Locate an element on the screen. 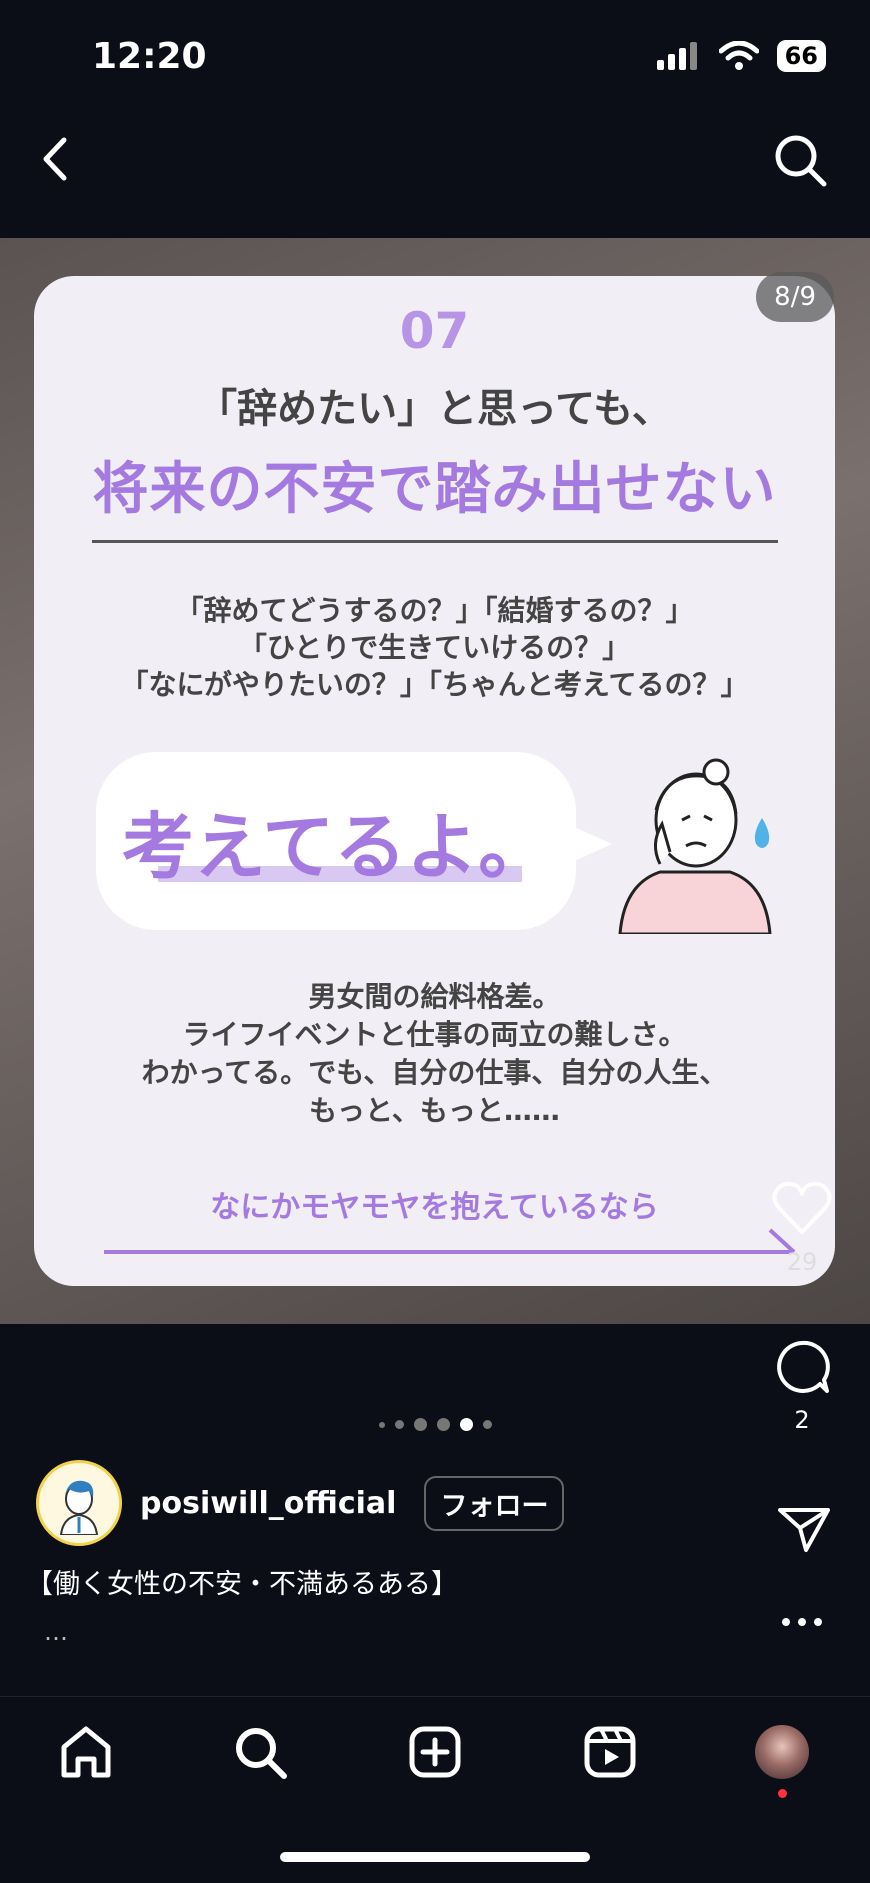  tab-home is located at coordinates (86, 1752).